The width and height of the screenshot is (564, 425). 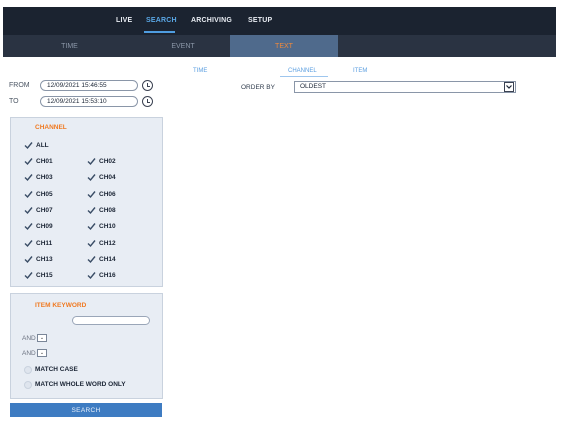 What do you see at coordinates (302, 71) in the screenshot?
I see `subtab-channel: CHANNEL` at bounding box center [302, 71].